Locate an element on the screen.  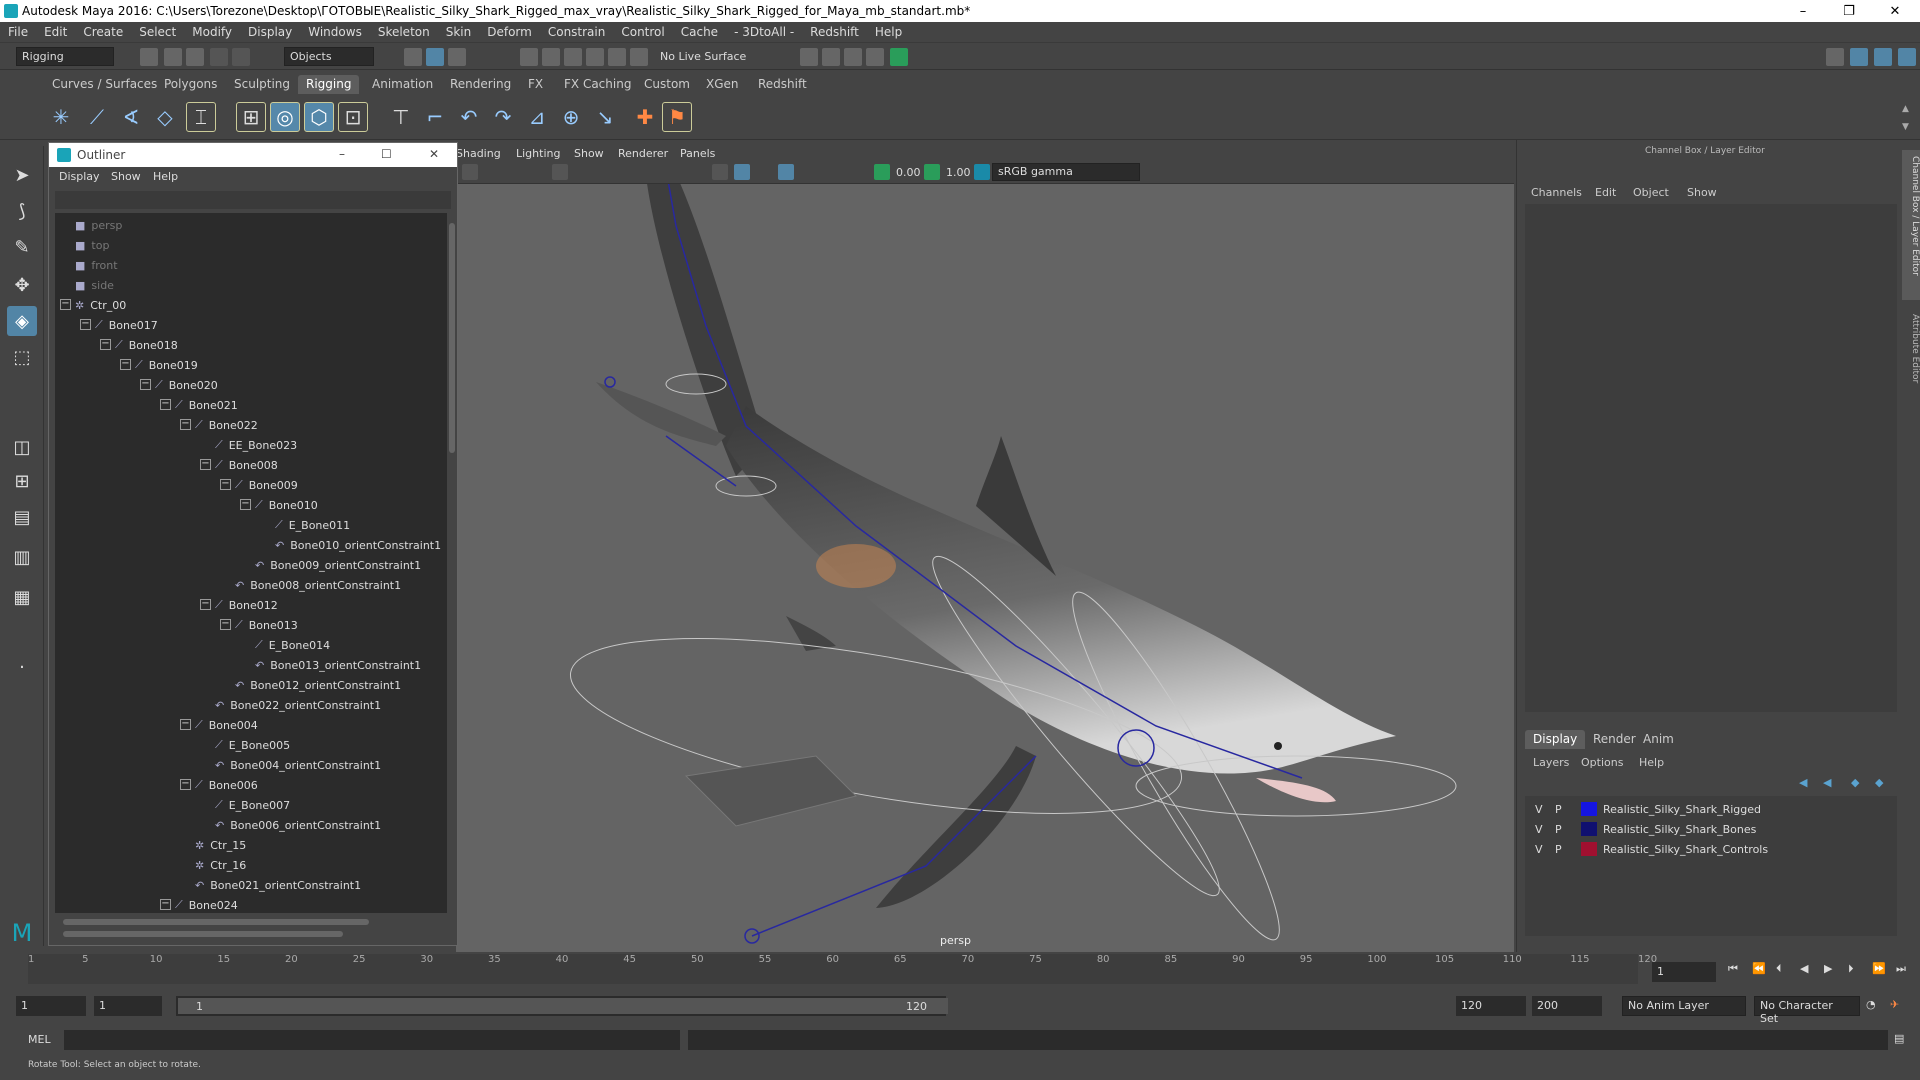
outliner-row: ↶ Bone009_orientConstraint1 is located at coordinates (338, 565).